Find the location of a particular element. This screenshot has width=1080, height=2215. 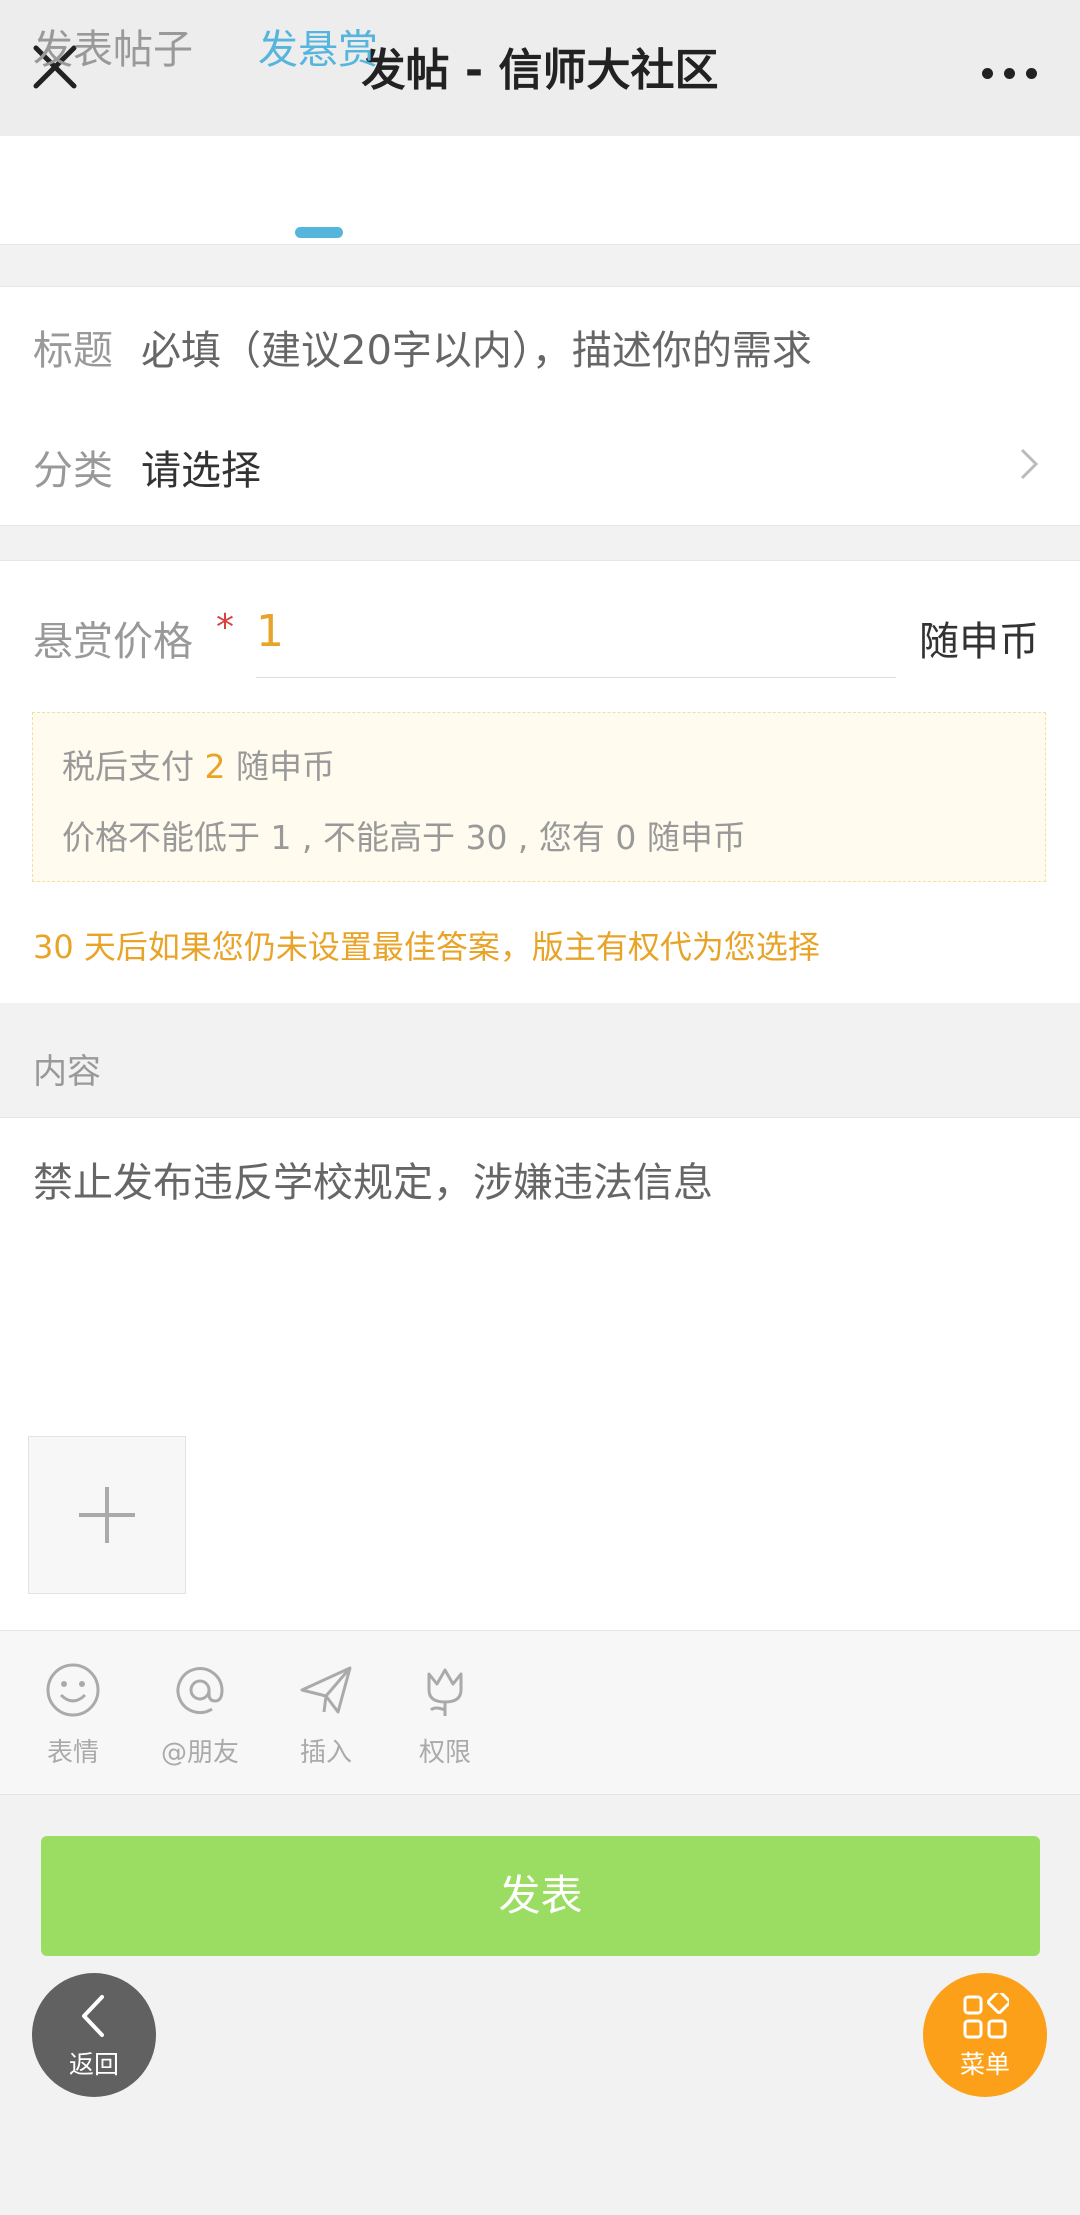

back-button: 返回 is located at coordinates (94, 2035).